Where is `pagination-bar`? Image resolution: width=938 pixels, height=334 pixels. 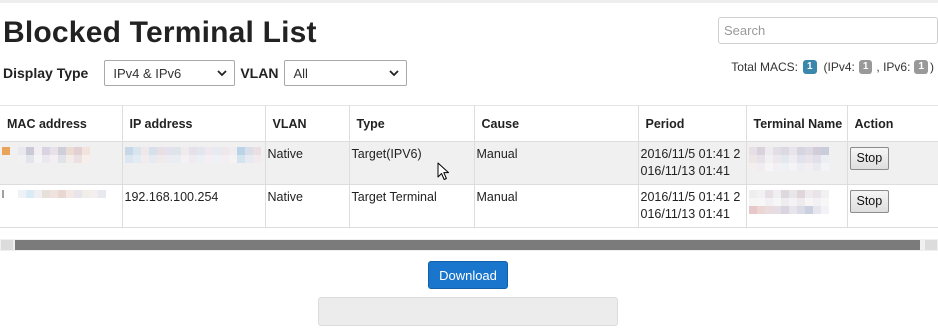
pagination-bar is located at coordinates (468, 311).